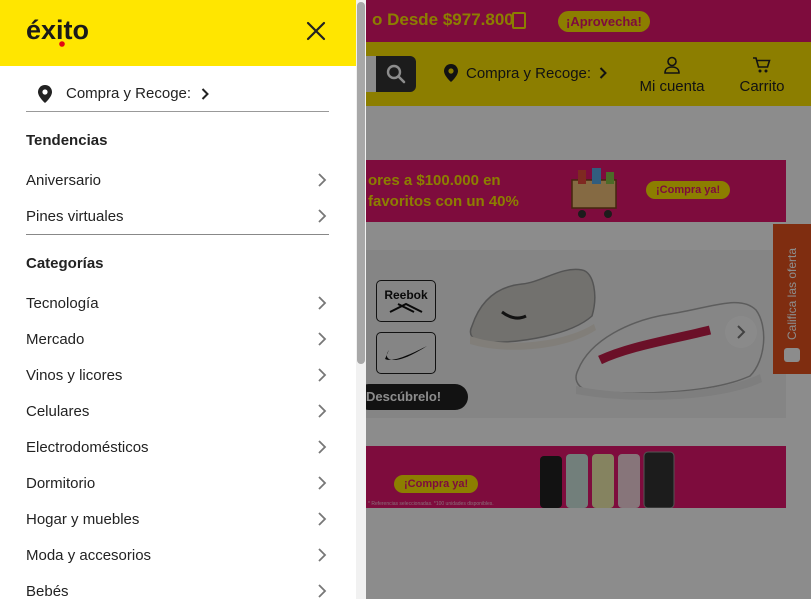  What do you see at coordinates (67, 140) in the screenshot?
I see `section-title-tendencias: Tendencias` at bounding box center [67, 140].